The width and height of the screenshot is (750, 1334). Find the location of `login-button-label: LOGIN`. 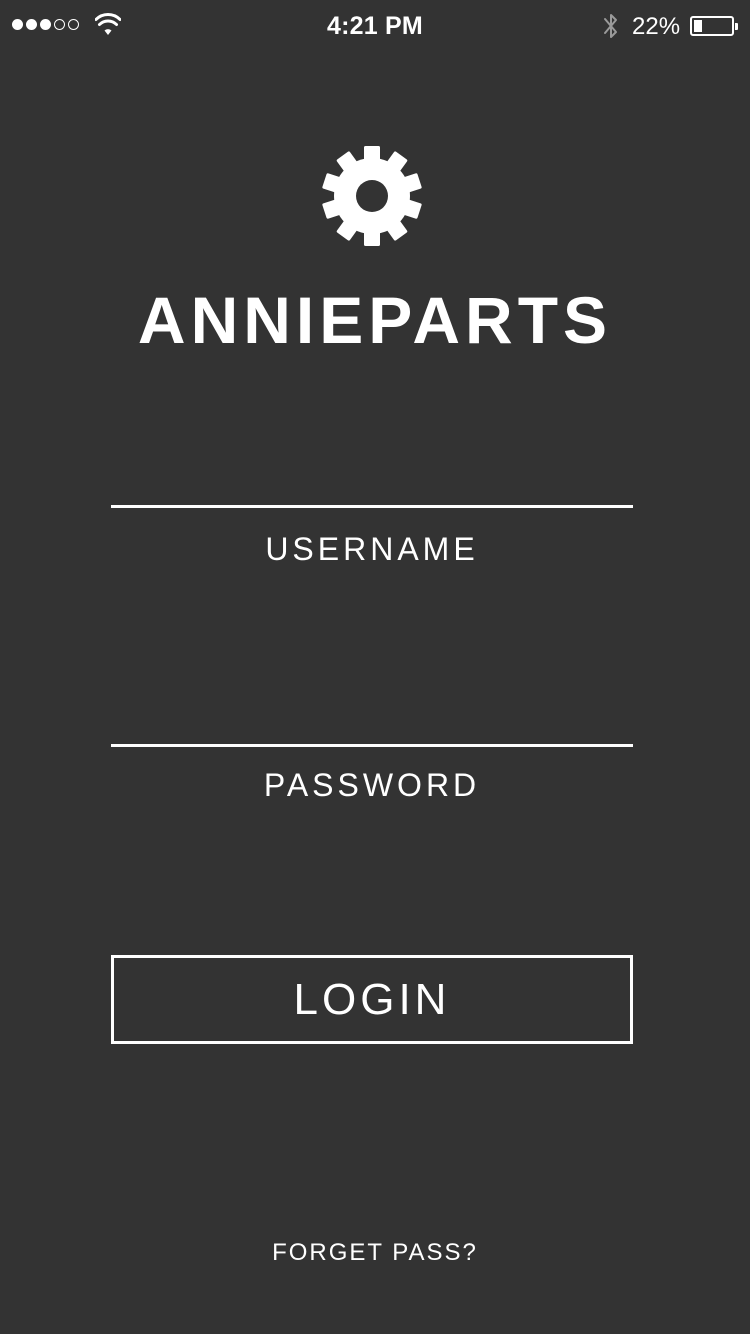

login-button-label: LOGIN is located at coordinates (372, 999).